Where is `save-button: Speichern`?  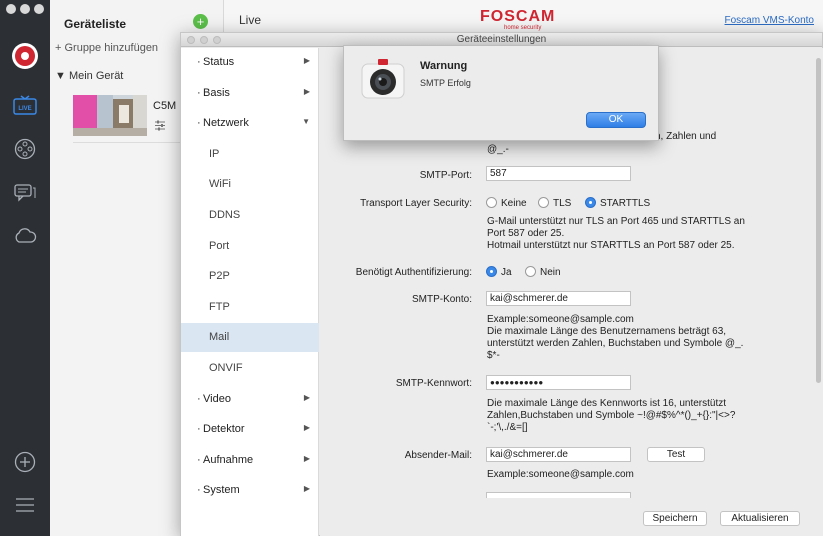
save-button: Speichern is located at coordinates (675, 518).